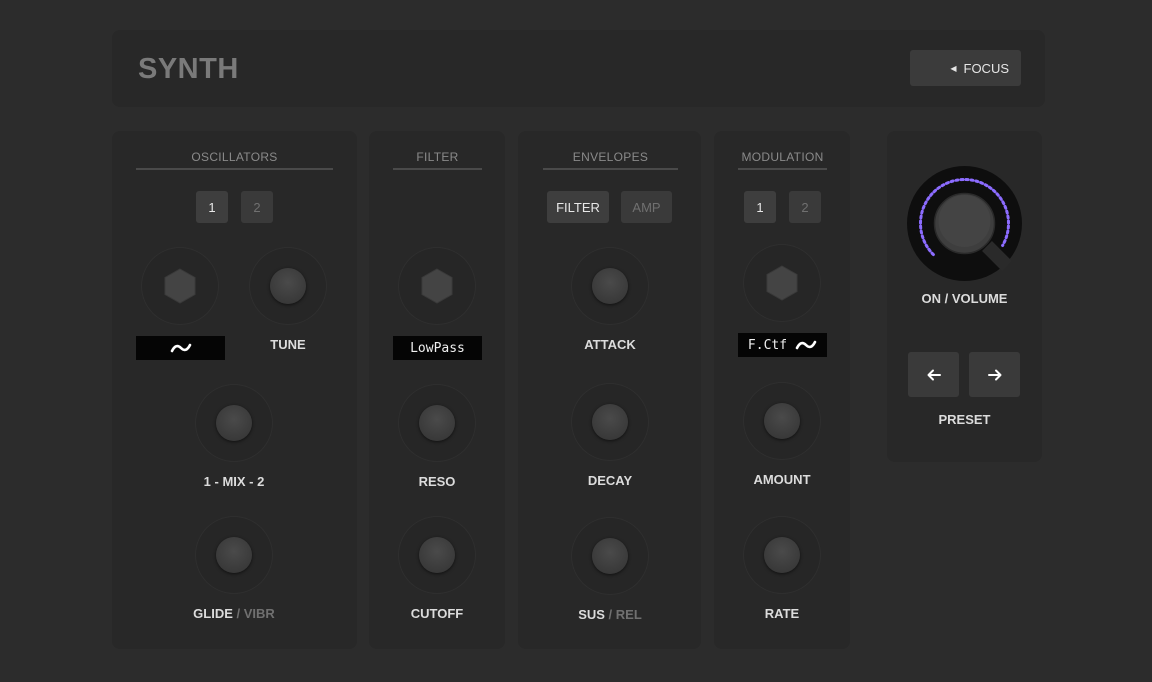  I want to click on preset-next-button, so click(994, 374).